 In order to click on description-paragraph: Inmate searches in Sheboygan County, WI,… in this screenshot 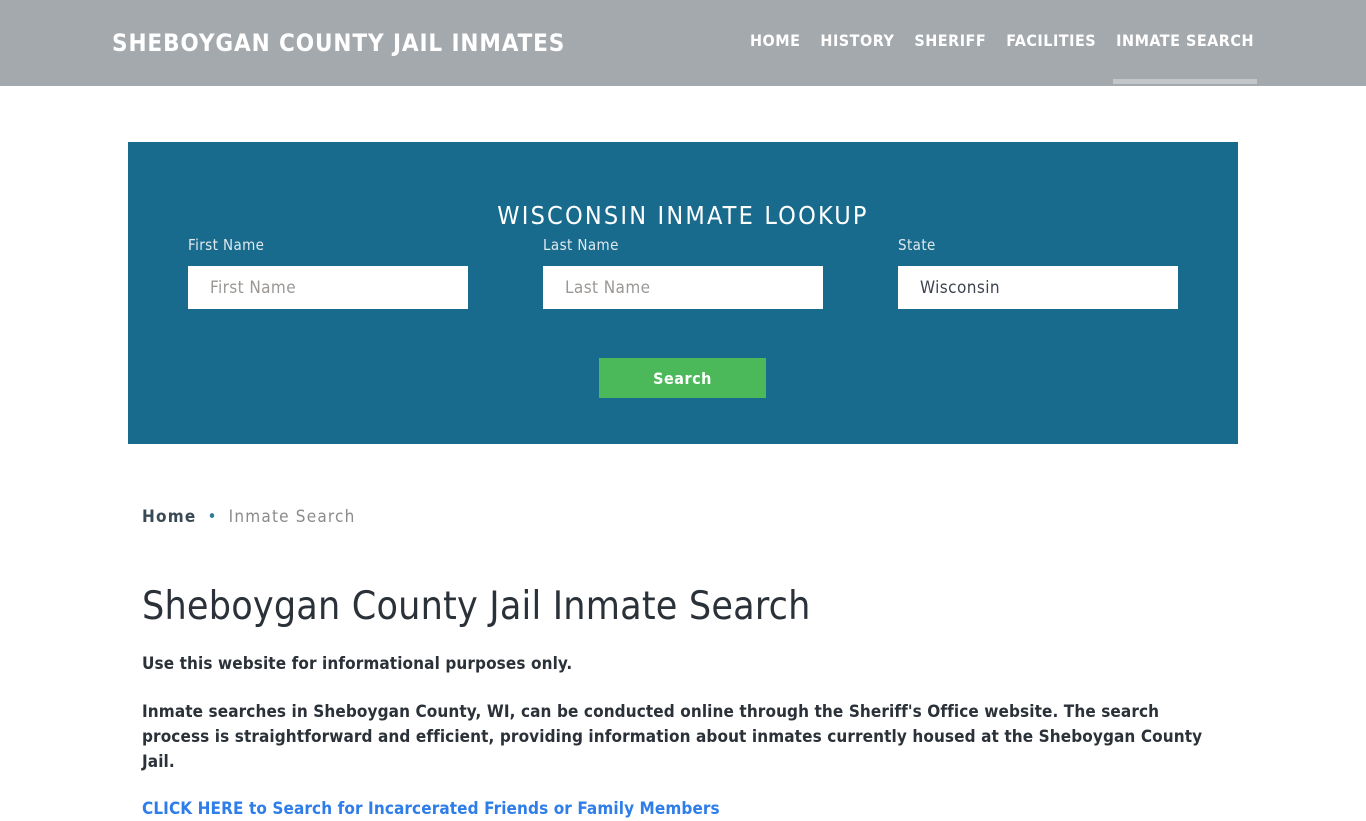, I will do `click(672, 737)`.